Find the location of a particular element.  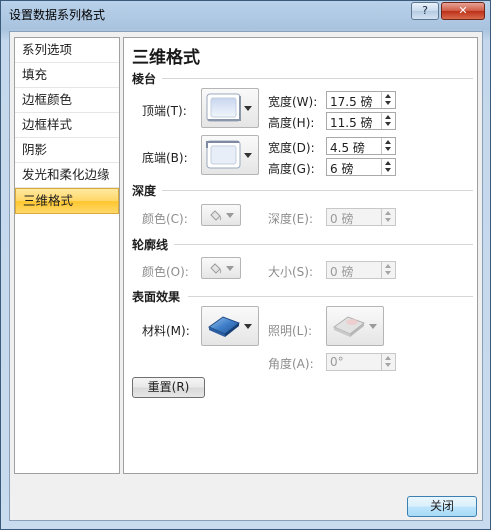

depth-color-label: 颜色(C): is located at coordinates (165, 219).